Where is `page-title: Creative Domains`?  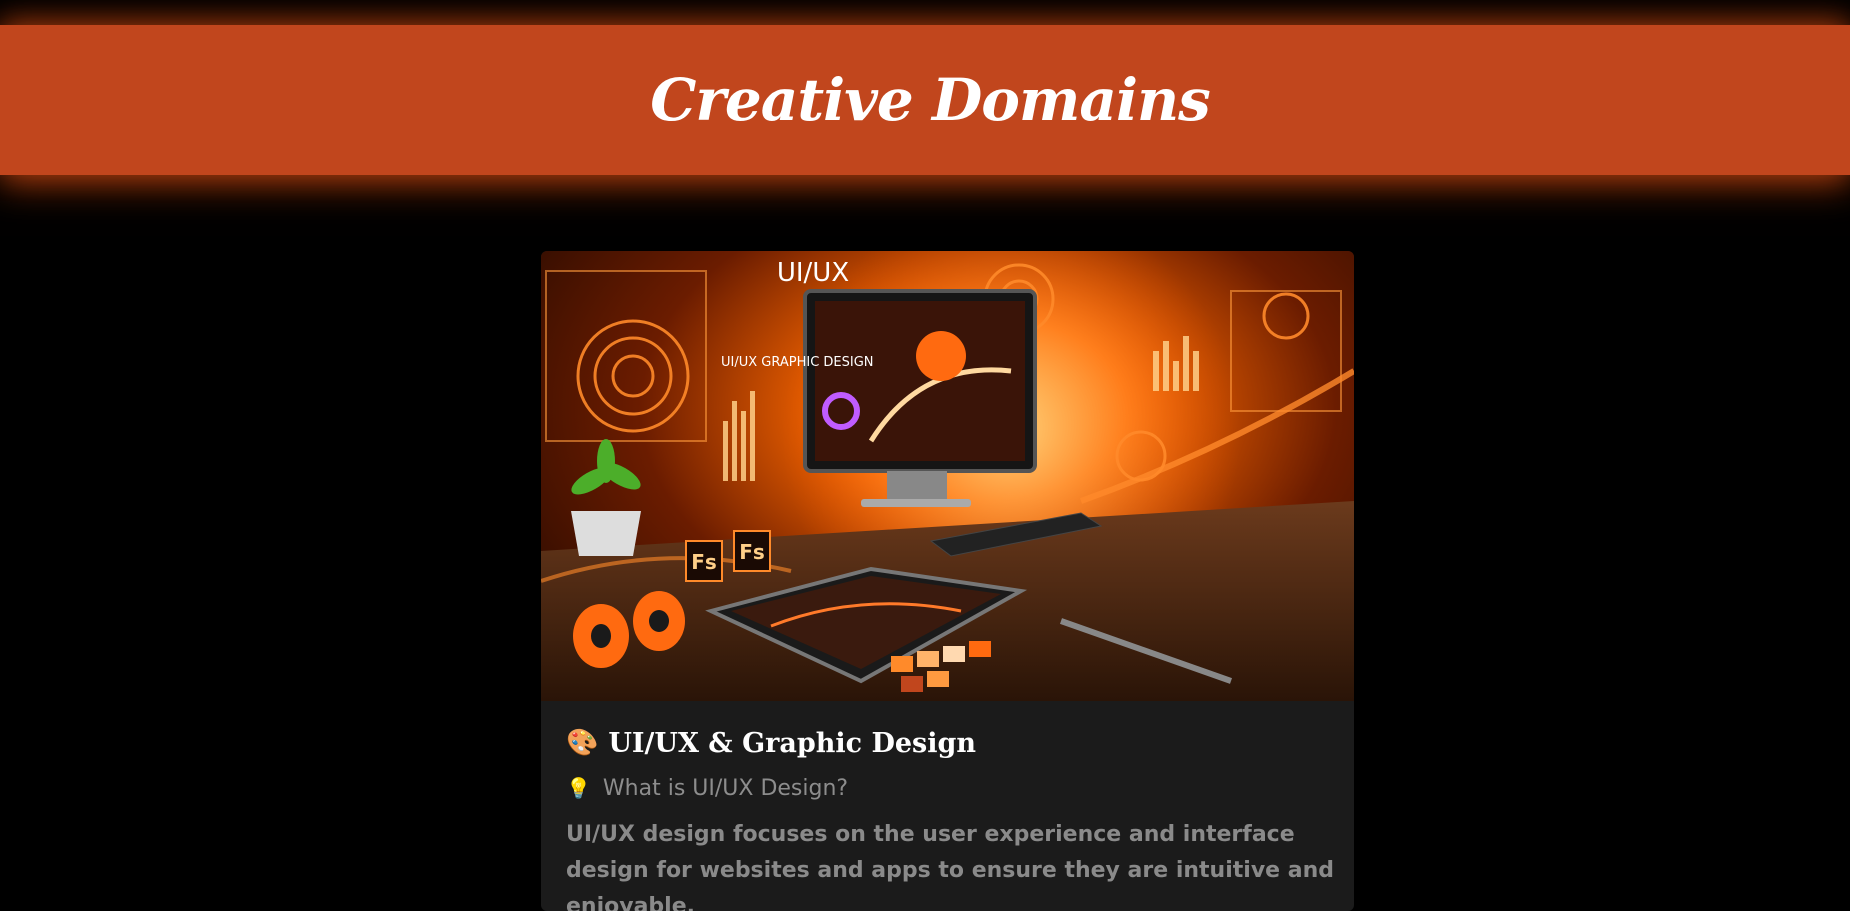 page-title: Creative Domains is located at coordinates (930, 100).